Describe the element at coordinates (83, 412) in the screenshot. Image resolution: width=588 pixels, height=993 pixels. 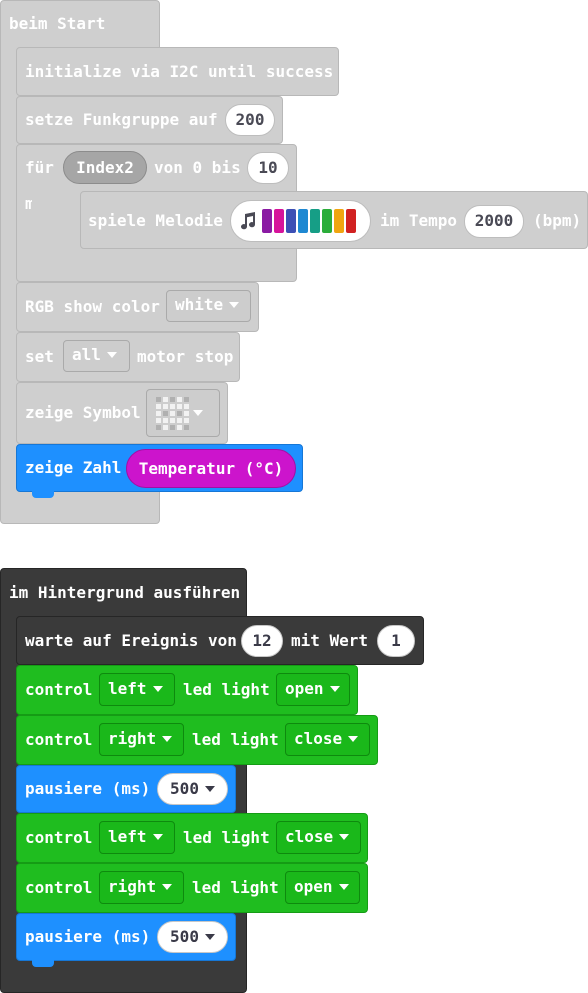
I see `show-icon-label: zeige Symbol` at that location.